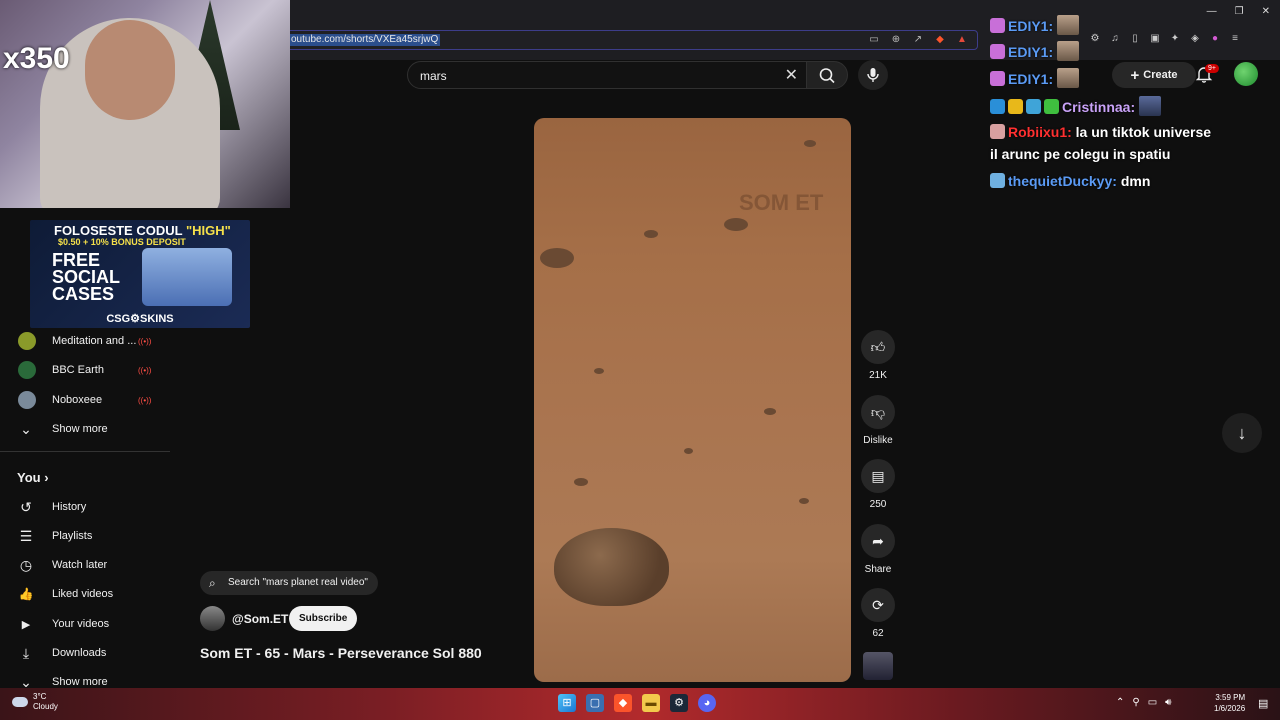 The image size is (1280, 720). What do you see at coordinates (878, 484) in the screenshot?
I see `comments-button: ▤ 250` at bounding box center [878, 484].